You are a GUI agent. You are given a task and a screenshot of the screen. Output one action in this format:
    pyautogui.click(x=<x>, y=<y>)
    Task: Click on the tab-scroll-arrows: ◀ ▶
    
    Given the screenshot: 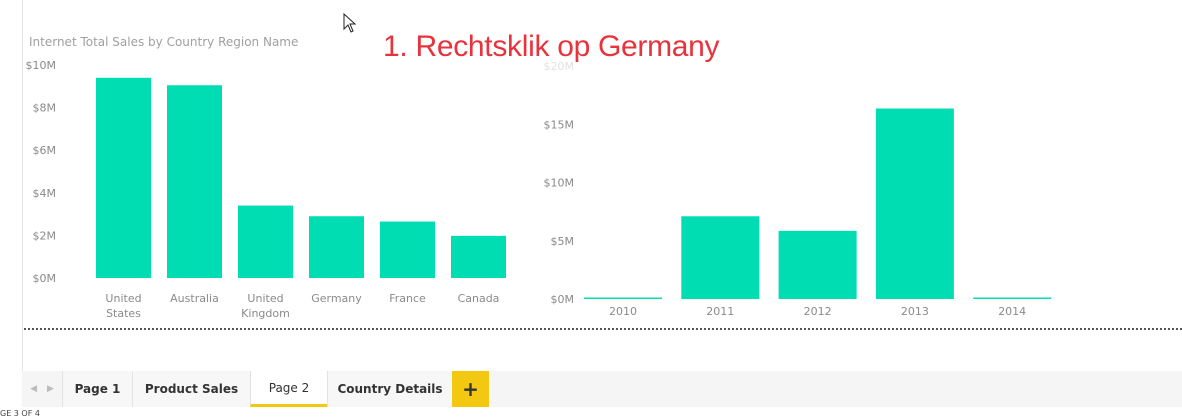 What is the action you would take?
    pyautogui.click(x=42, y=389)
    